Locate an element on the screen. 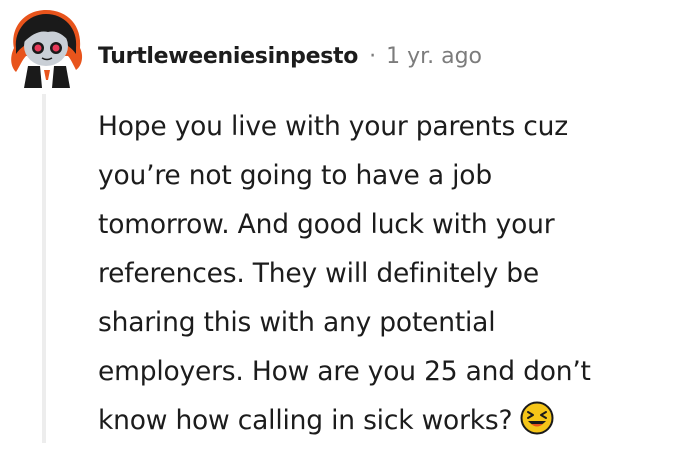 Image resolution: width=700 pixels, height=451 pixels. comment-body-line-last: know how calling in sick works? is located at coordinates (393, 420).